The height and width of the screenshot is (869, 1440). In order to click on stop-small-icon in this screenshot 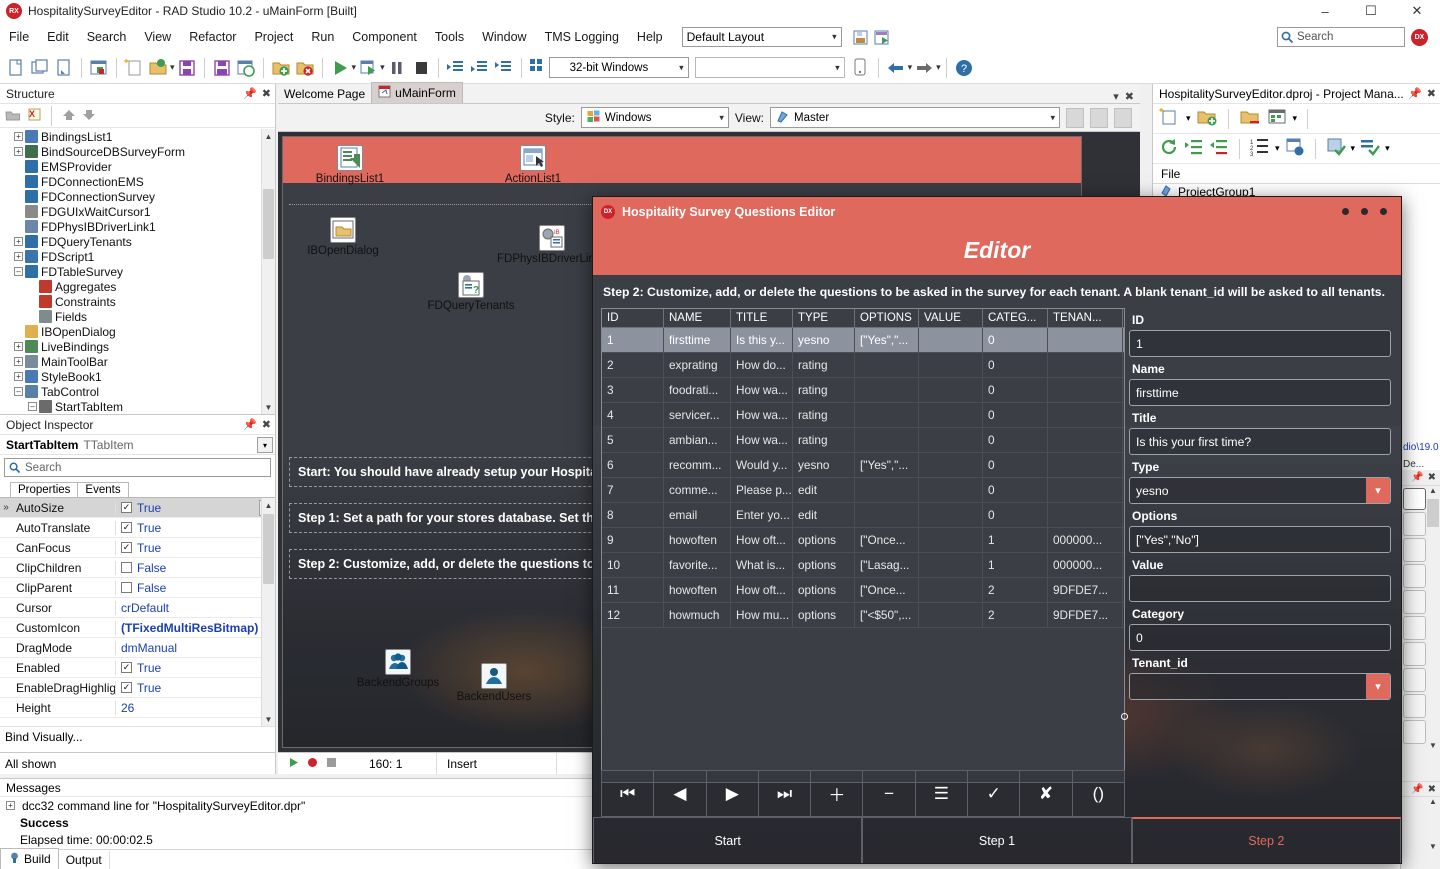, I will do `click(331, 764)`.